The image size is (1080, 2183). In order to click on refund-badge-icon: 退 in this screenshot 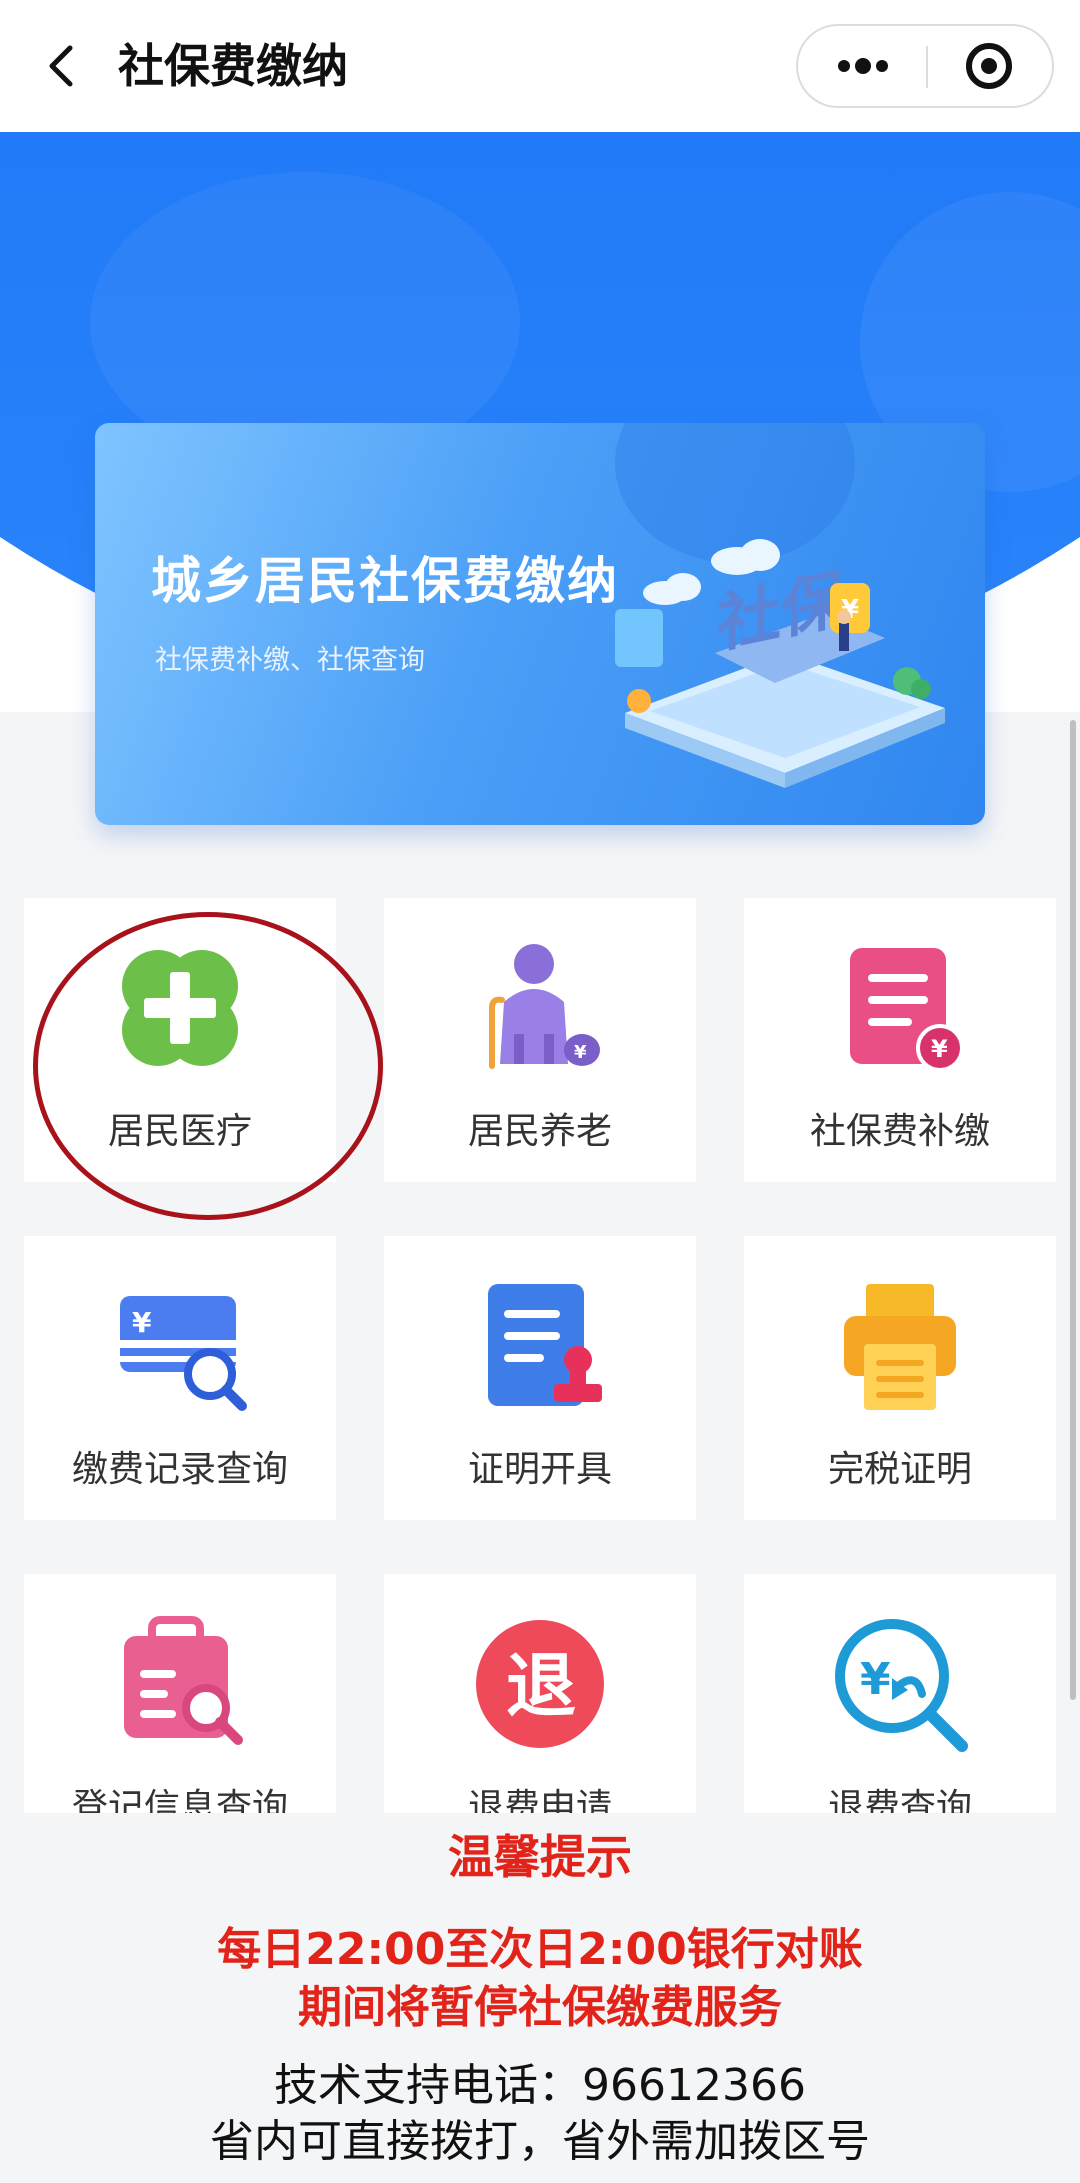, I will do `click(540, 1684)`.